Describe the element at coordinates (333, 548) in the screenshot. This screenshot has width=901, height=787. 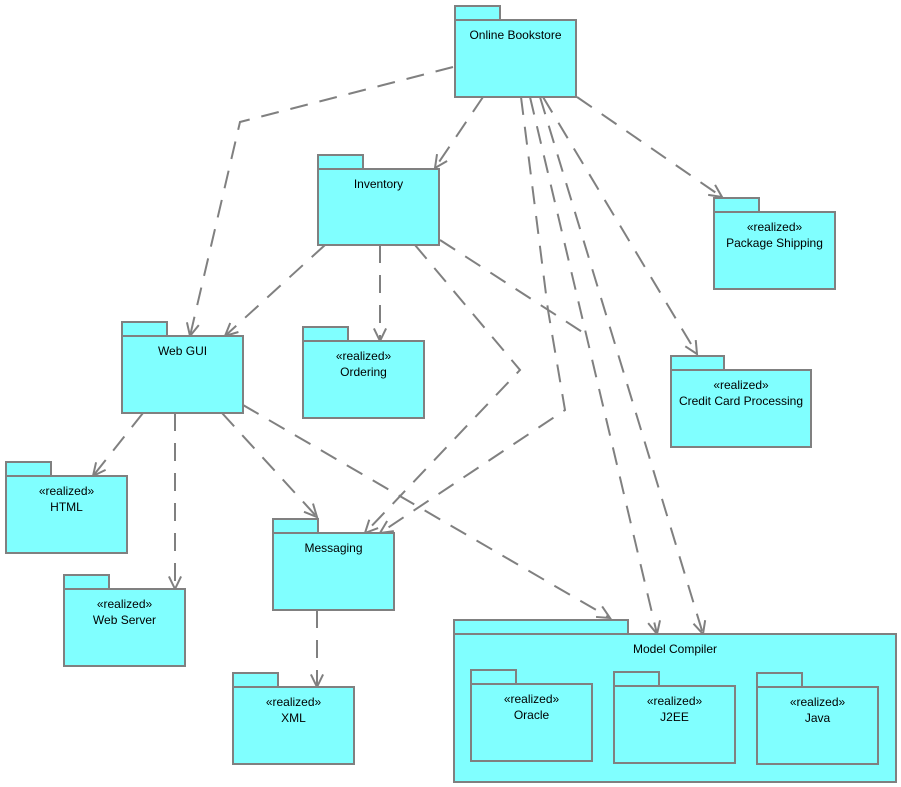
I see `package-name: Messaging` at that location.